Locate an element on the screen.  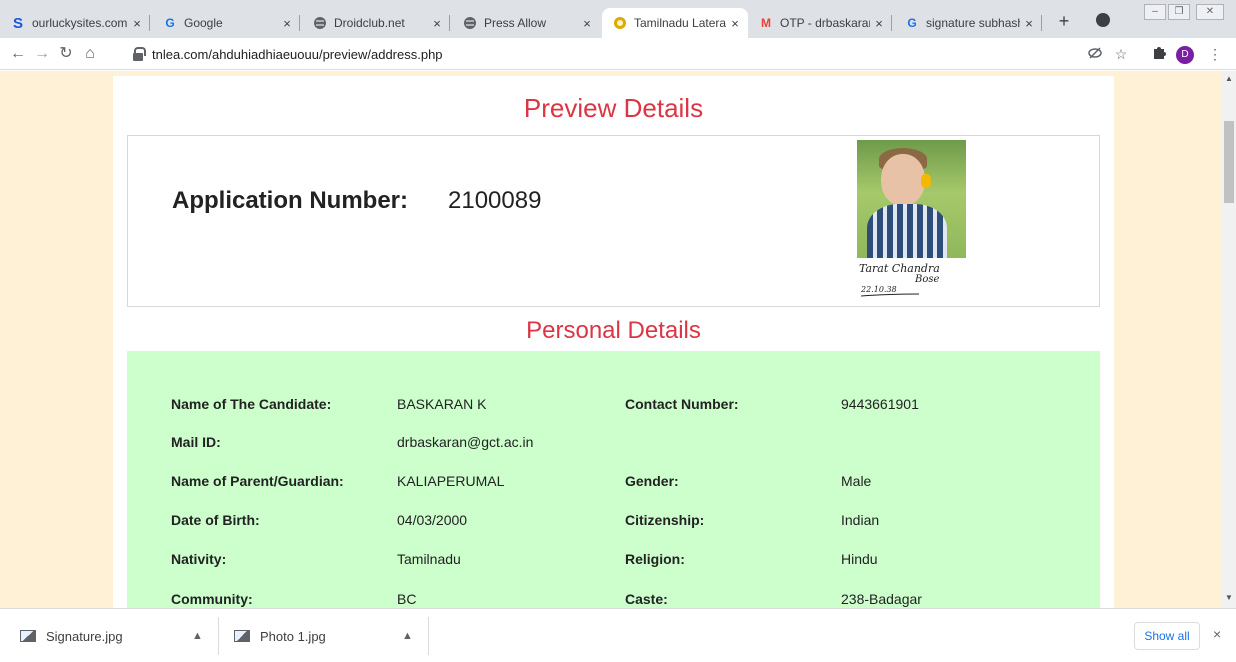
svg-text: Bose is located at coordinates (927, 279).